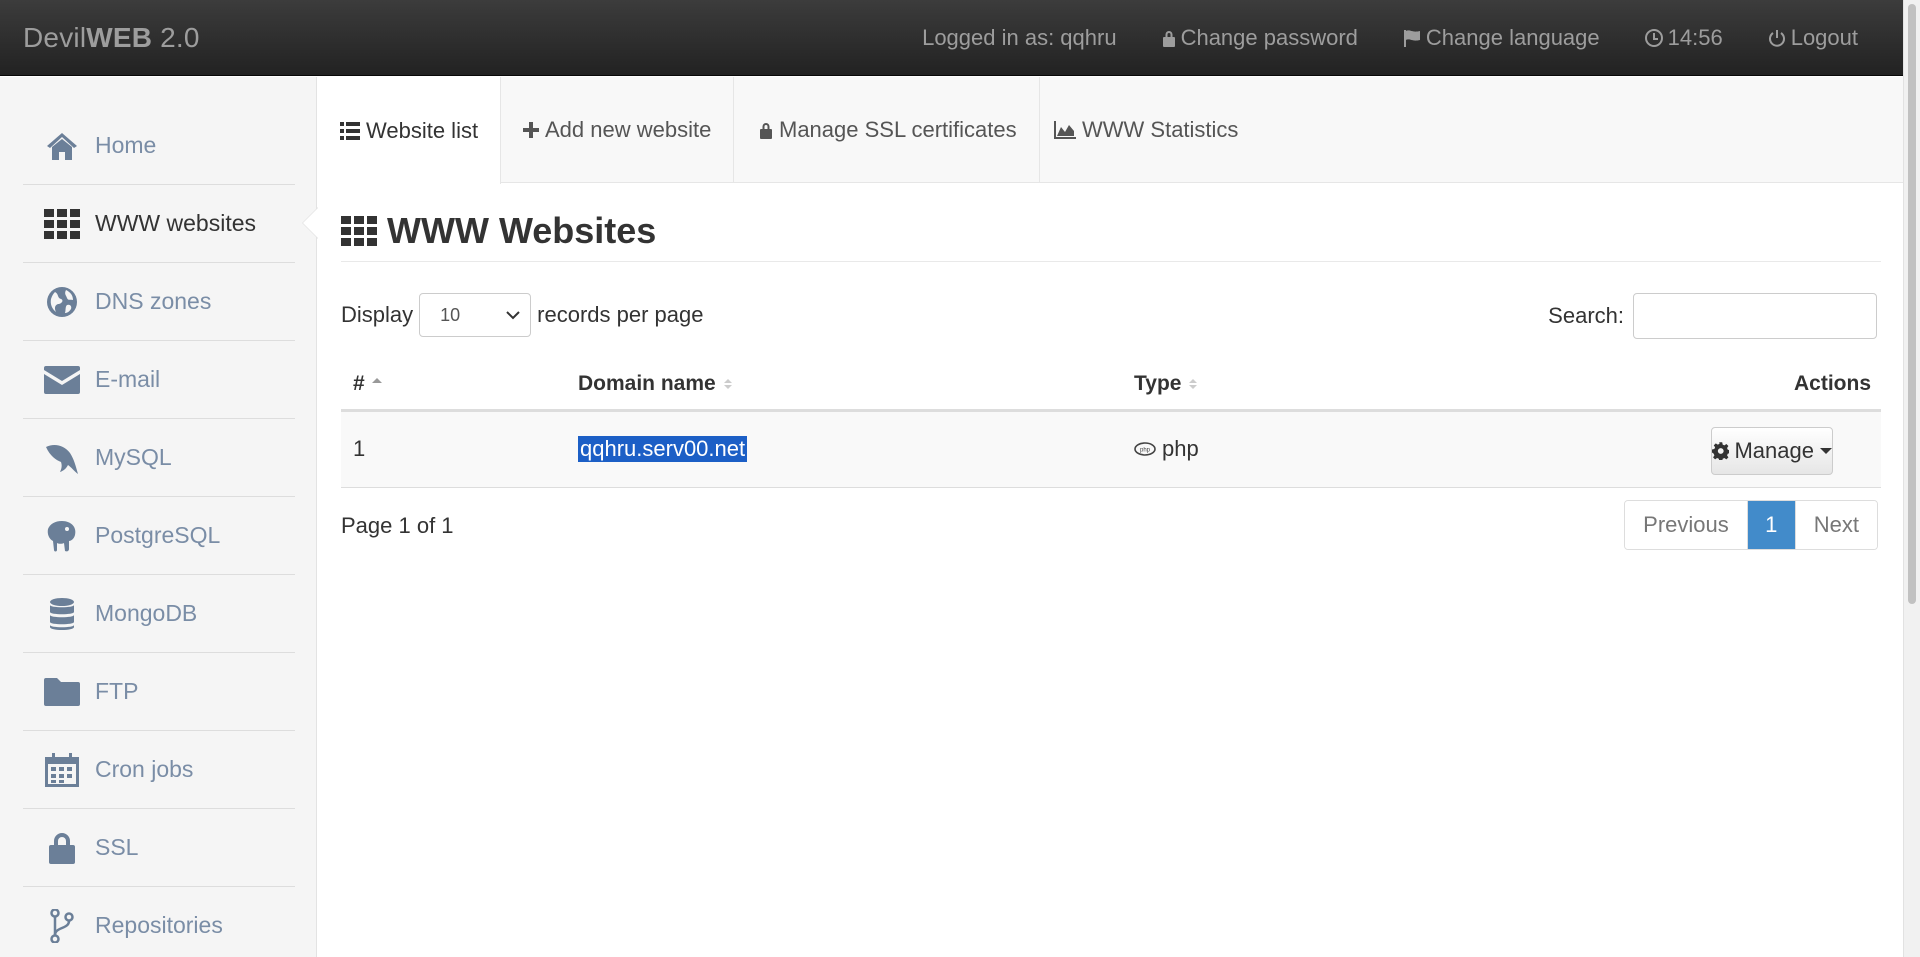  I want to click on logout-link: Logout, so click(1813, 38).